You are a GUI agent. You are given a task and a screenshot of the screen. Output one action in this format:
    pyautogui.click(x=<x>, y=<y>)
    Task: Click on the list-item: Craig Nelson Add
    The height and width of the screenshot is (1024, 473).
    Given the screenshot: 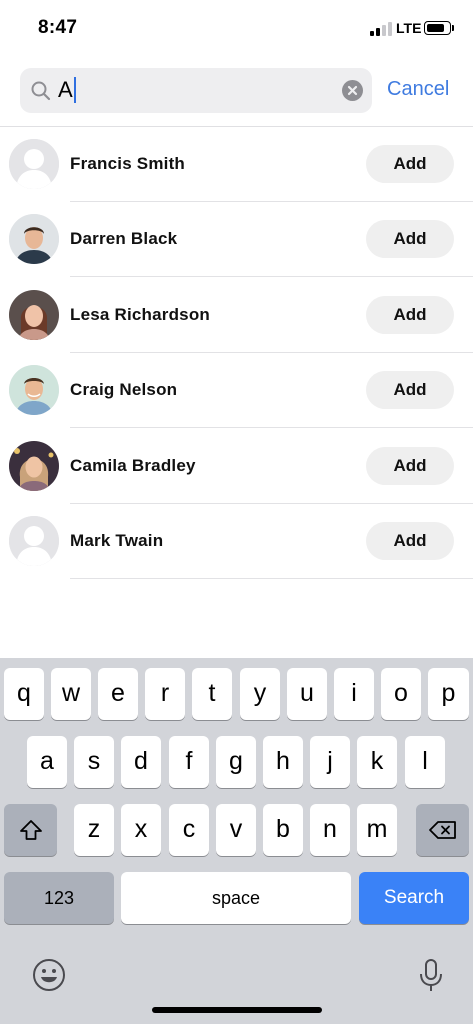 What is the action you would take?
    pyautogui.click(x=236, y=390)
    